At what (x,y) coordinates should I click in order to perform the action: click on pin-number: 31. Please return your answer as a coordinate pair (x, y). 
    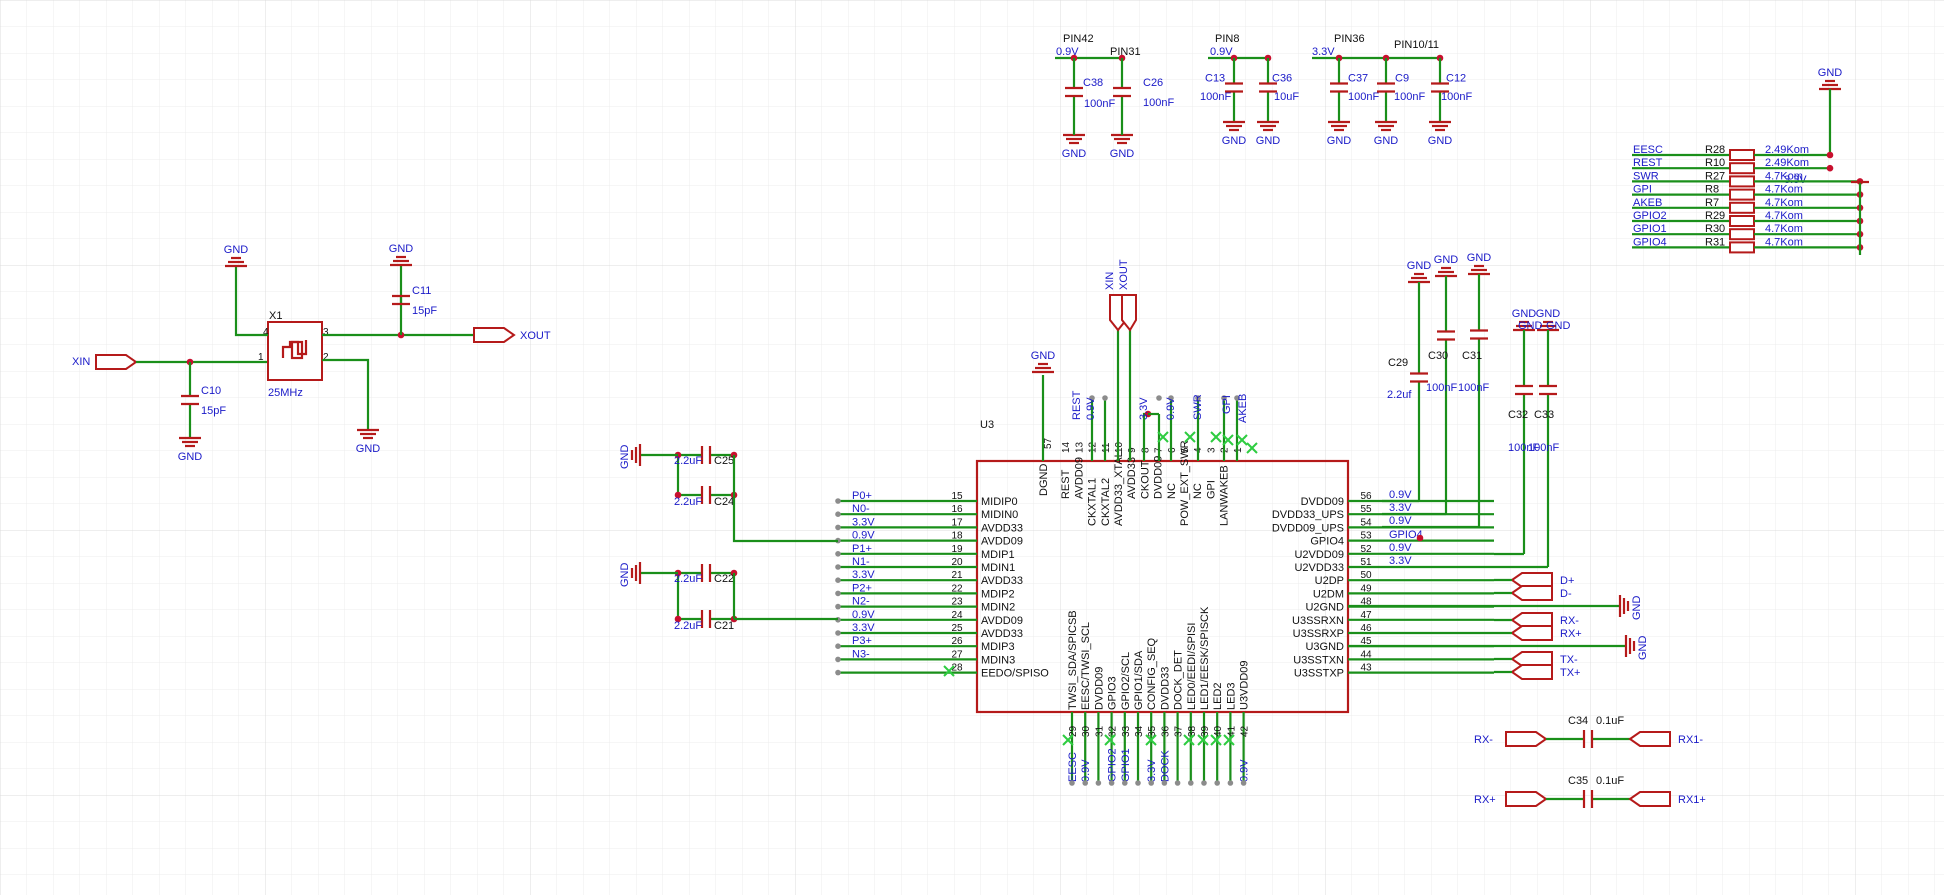
    Looking at the image, I should click on (1099, 731).